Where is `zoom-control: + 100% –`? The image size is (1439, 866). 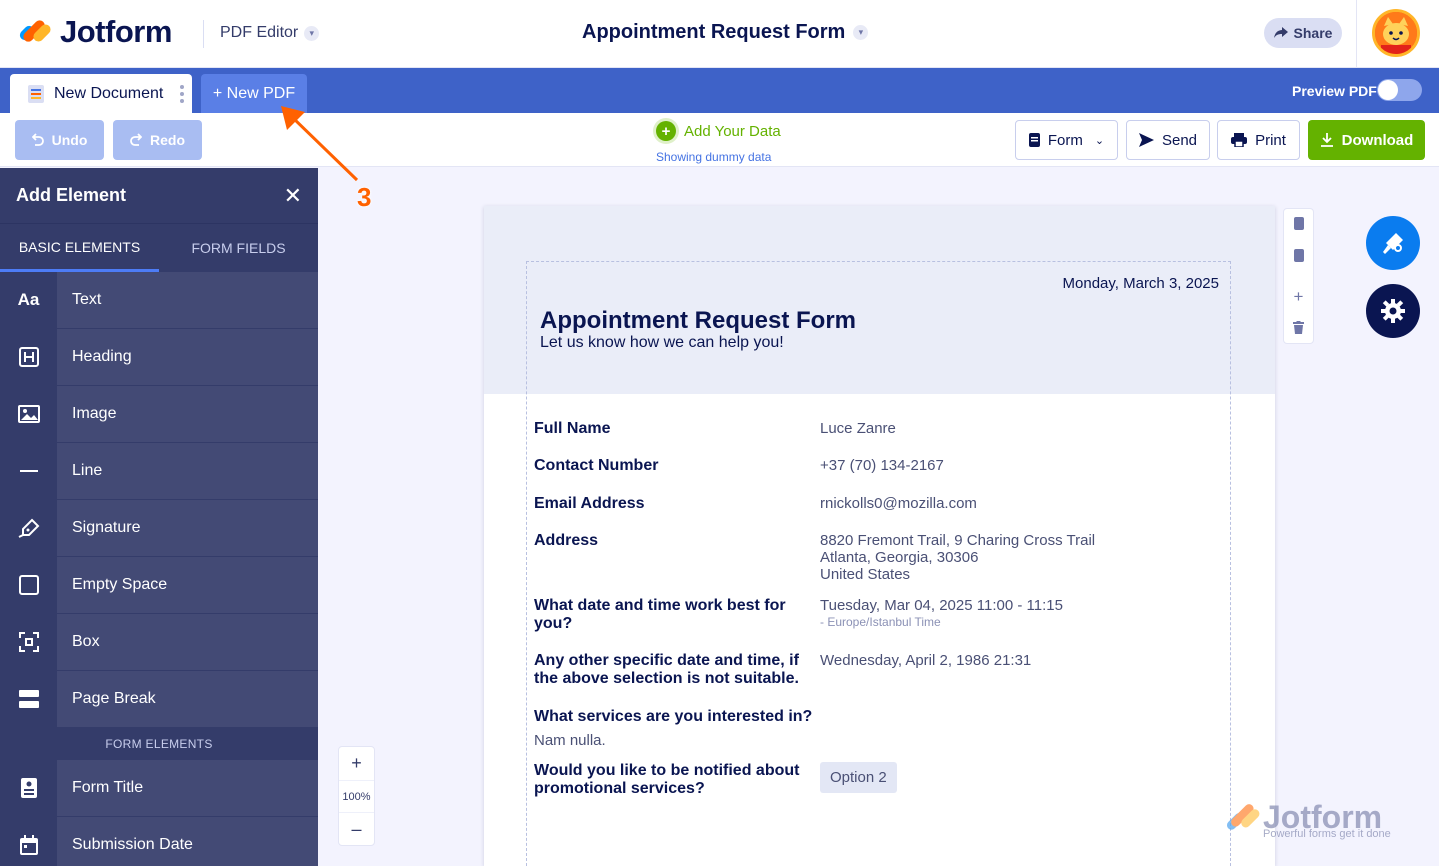
zoom-control: + 100% – is located at coordinates (356, 796).